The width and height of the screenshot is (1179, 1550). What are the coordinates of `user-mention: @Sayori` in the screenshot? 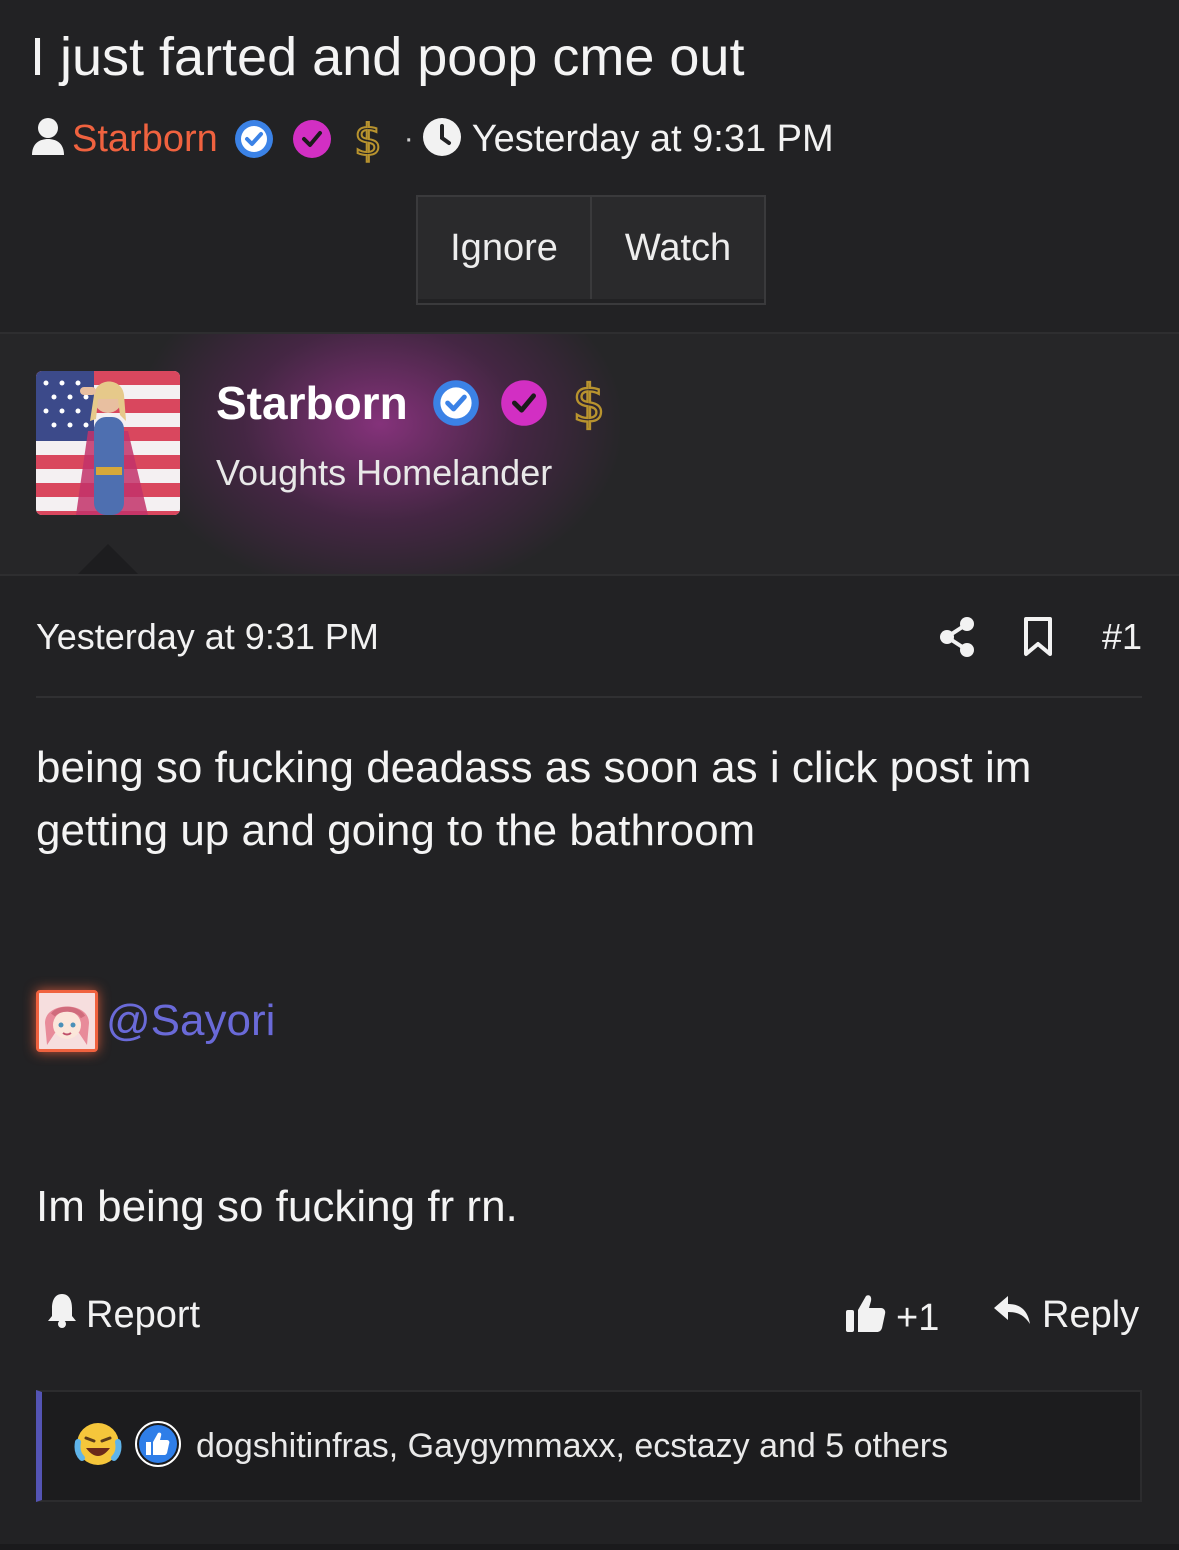 It's located at (155, 1021).